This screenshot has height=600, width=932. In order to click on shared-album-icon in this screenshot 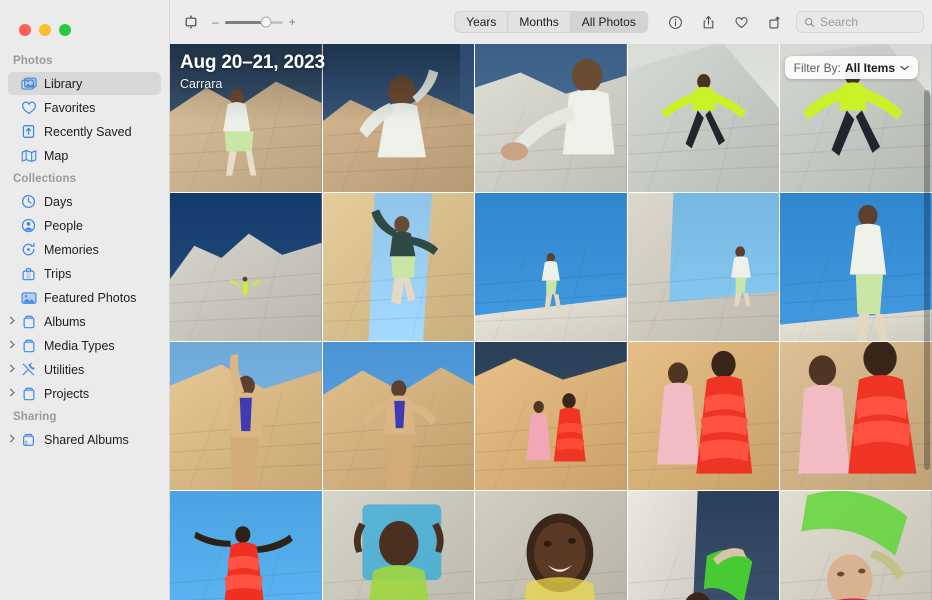, I will do `click(28, 439)`.